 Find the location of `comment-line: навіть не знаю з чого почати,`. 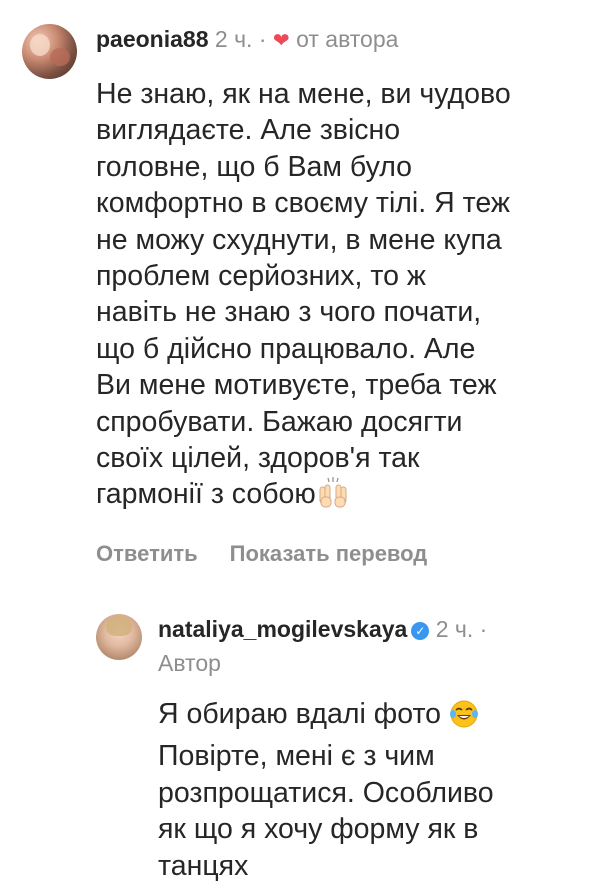

comment-line: навіть не знаю з чого почати, is located at coordinates (289, 312).